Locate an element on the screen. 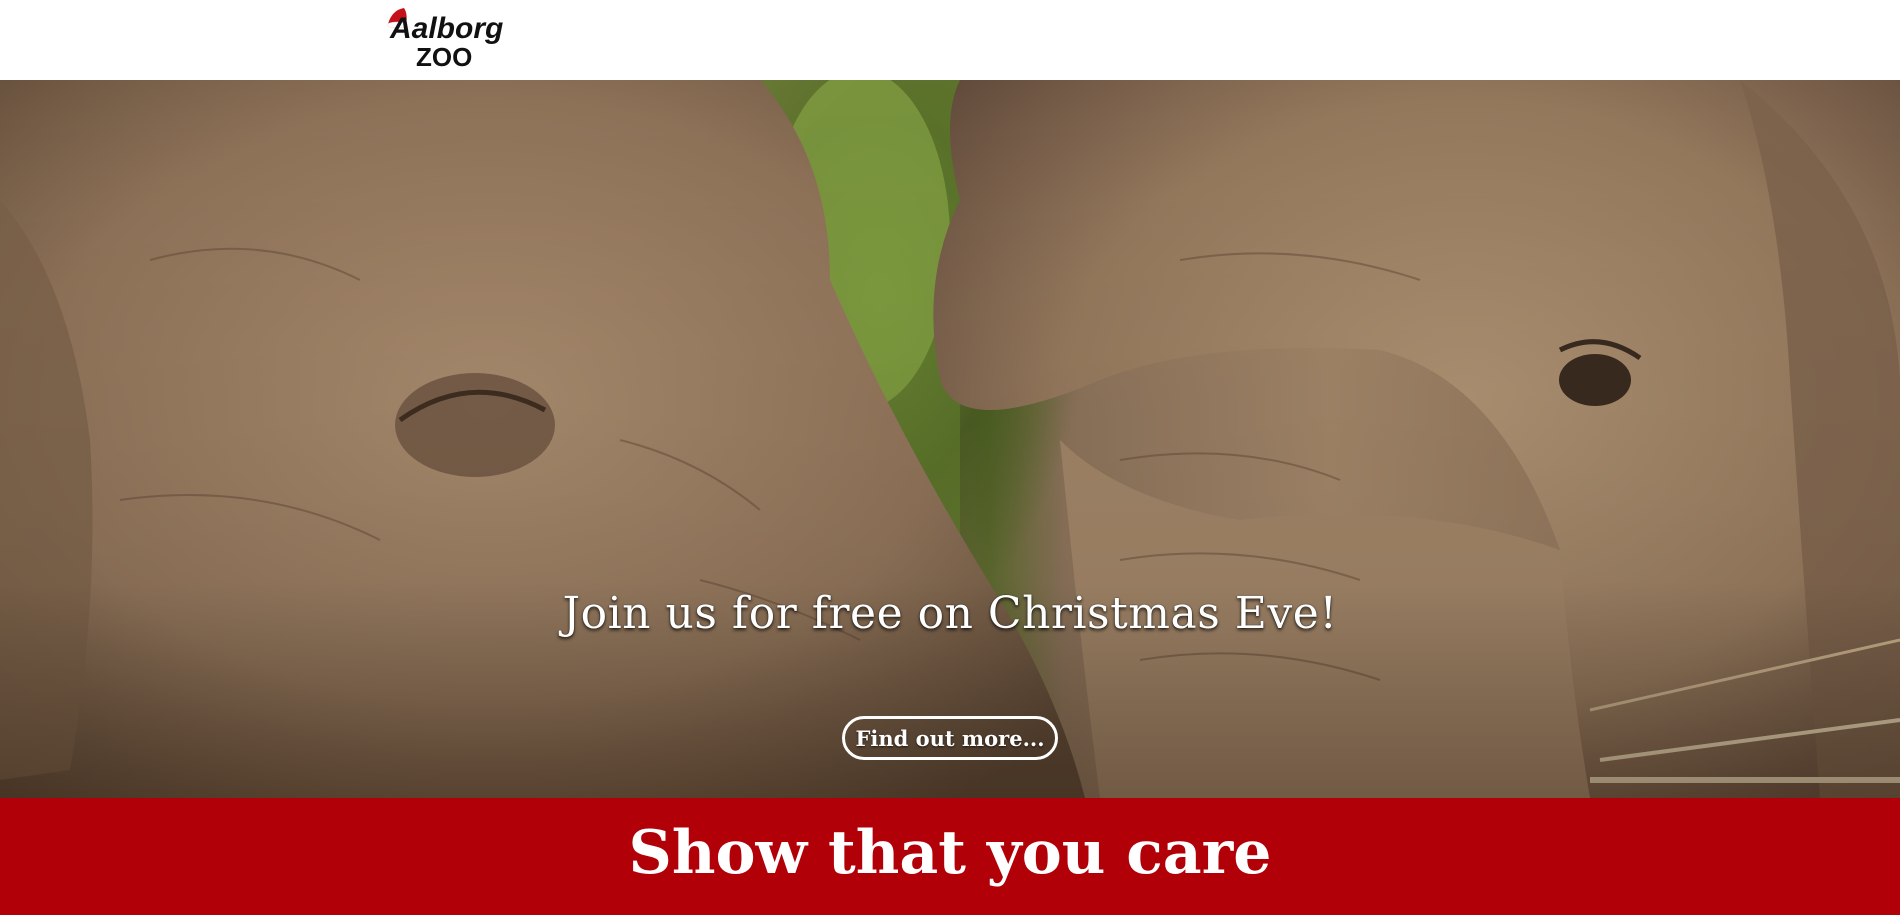 This screenshot has width=1900, height=915. hero-title: Join us for free on Christmas Eve! is located at coordinates (950, 613).